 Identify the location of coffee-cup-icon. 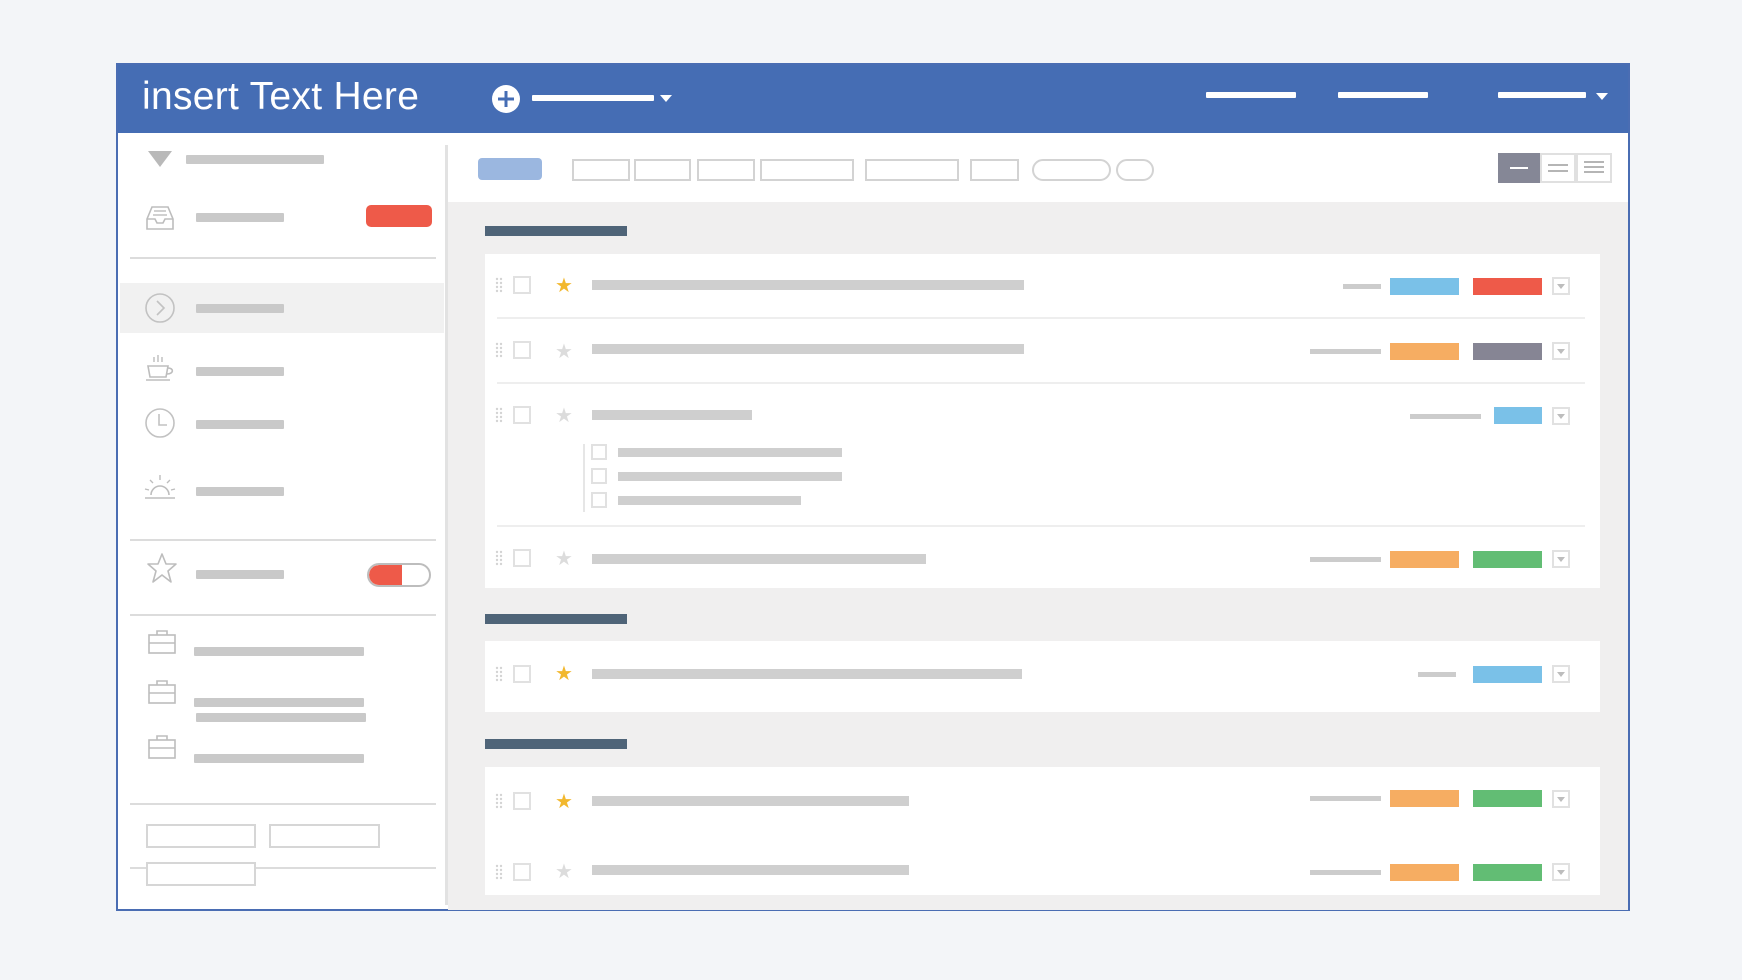
(160, 368).